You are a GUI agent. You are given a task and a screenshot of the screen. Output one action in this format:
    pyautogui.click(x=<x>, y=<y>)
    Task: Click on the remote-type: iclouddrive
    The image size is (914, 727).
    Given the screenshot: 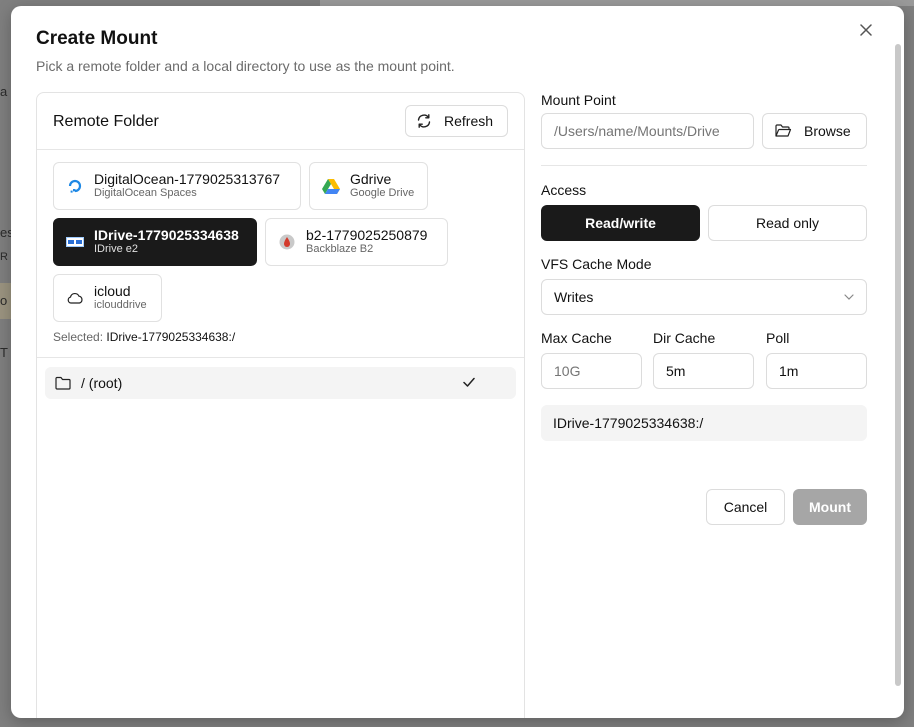 What is the action you would take?
    pyautogui.click(x=120, y=305)
    